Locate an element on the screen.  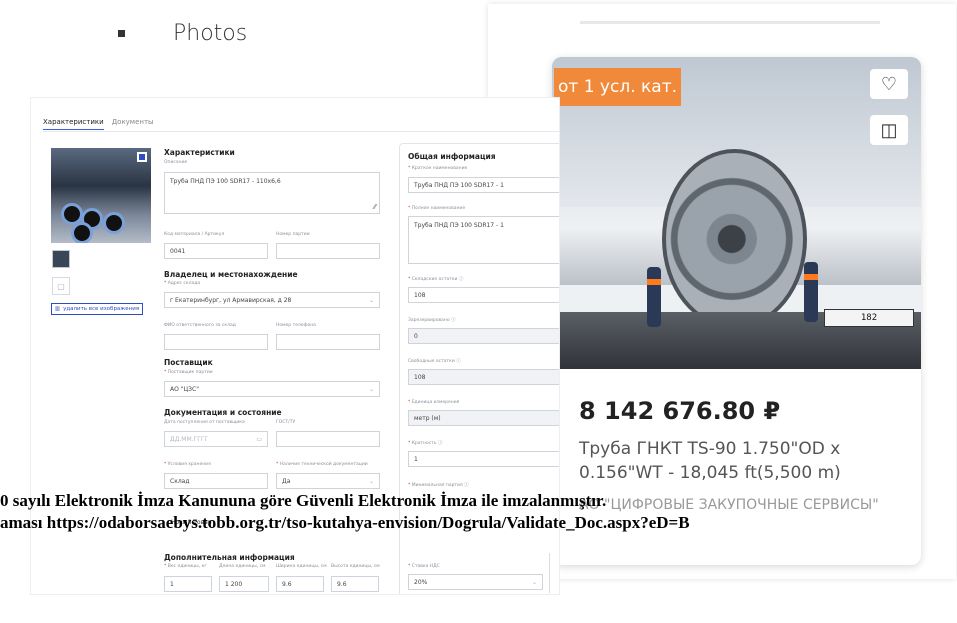
techdoc-label: * Наличие технической документации is located at coordinates (322, 464).